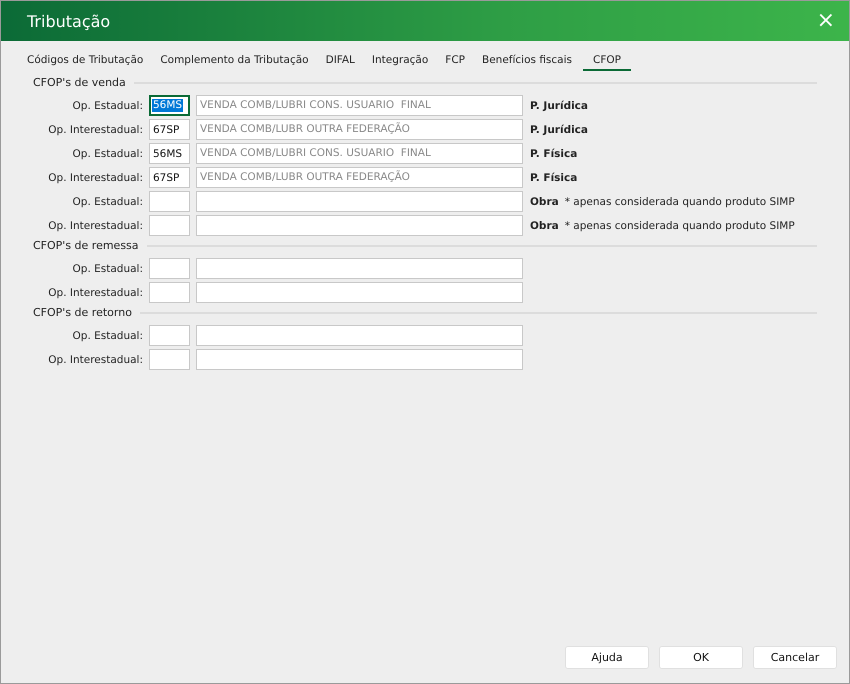 Image resolution: width=850 pixels, height=684 pixels. What do you see at coordinates (795, 657) in the screenshot?
I see `dialog-button: Cancelar` at bounding box center [795, 657].